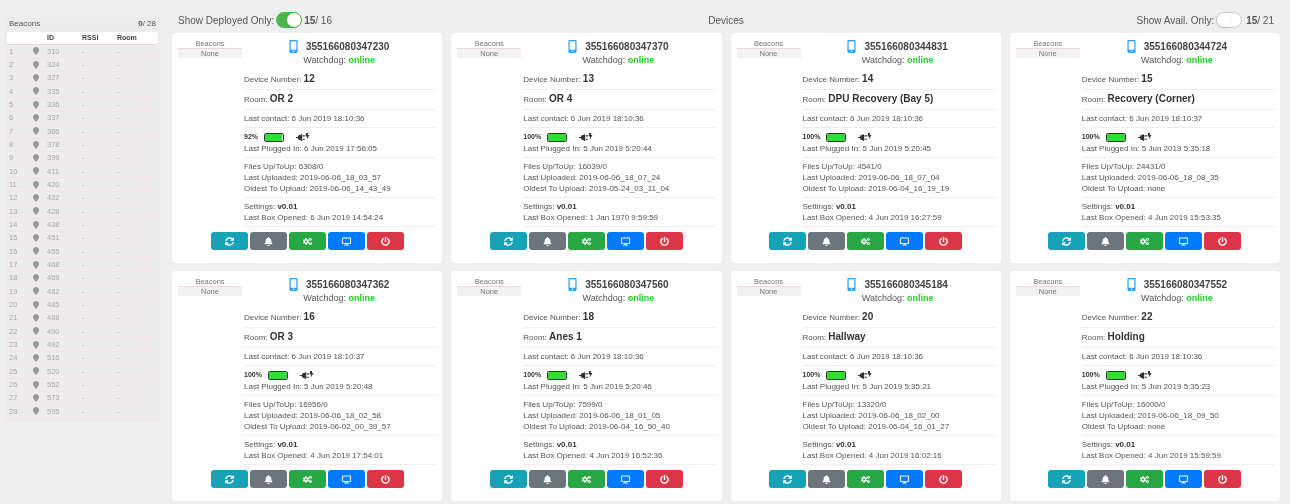  I want to click on battery-icon, so click(836, 137).